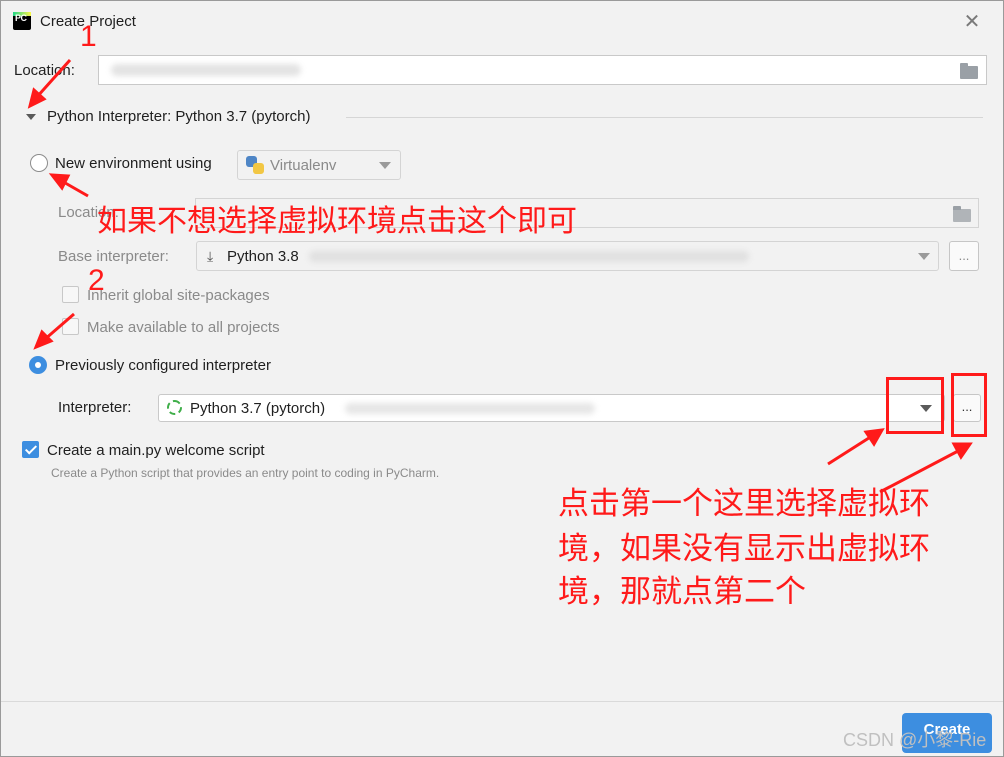 The width and height of the screenshot is (1004, 757). I want to click on annotation-number-2: 2, so click(96, 280).